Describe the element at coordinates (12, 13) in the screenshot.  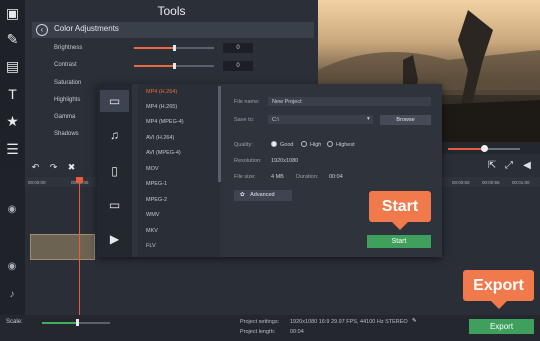
I see `film-icon: ▣` at that location.